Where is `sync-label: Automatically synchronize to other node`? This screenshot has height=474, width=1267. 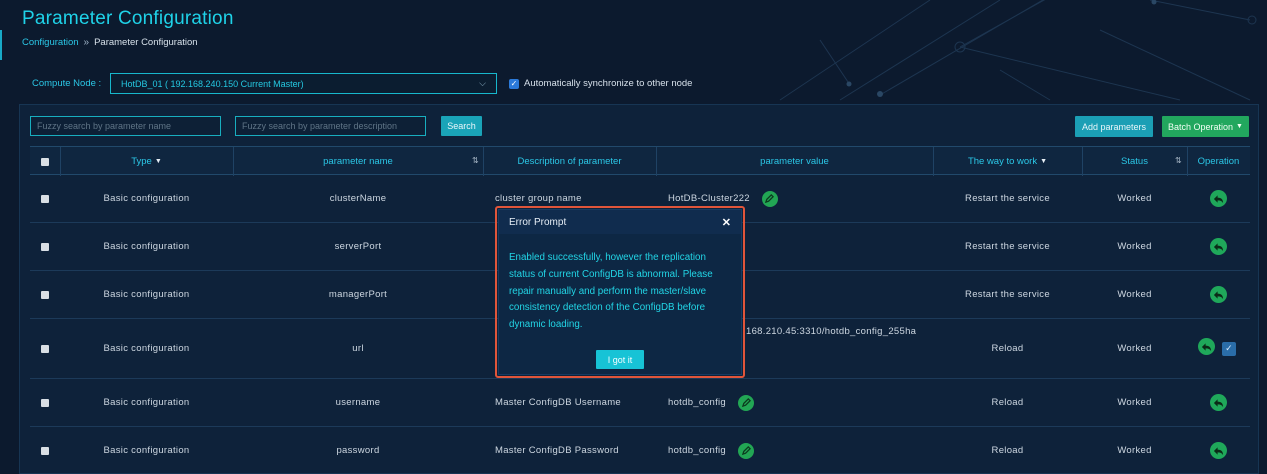 sync-label: Automatically synchronize to other node is located at coordinates (608, 83).